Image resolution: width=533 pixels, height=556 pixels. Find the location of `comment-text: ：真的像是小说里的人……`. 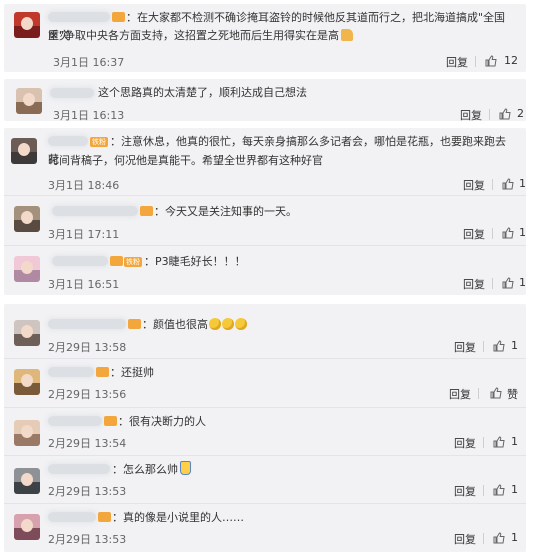

comment-text: ：真的像是小说里的人…… is located at coordinates (281, 518).